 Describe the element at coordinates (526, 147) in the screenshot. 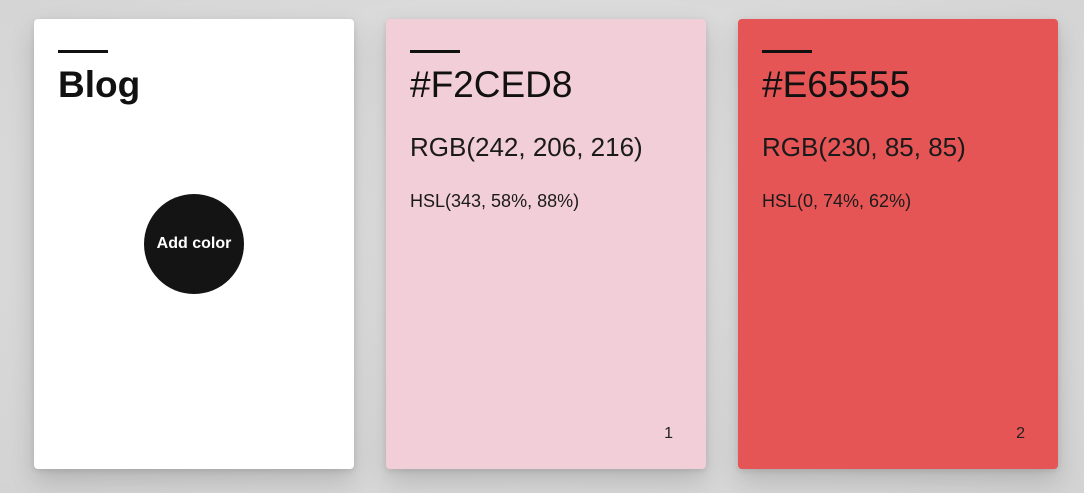

I see `color-rgb: RGB(242, 206, 216)` at that location.